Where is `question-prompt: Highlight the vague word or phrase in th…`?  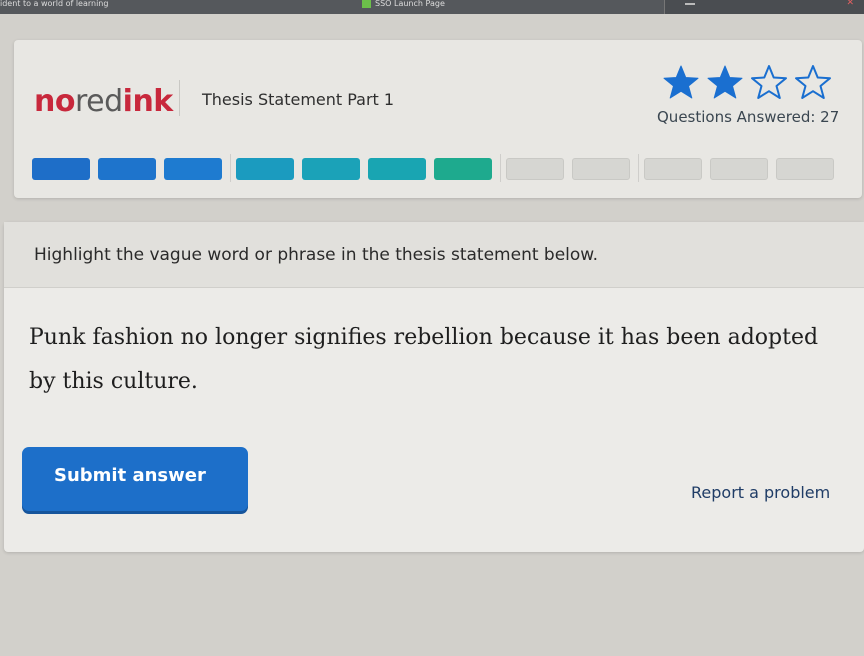
question-prompt: Highlight the vague word or phrase in th… is located at coordinates (316, 255).